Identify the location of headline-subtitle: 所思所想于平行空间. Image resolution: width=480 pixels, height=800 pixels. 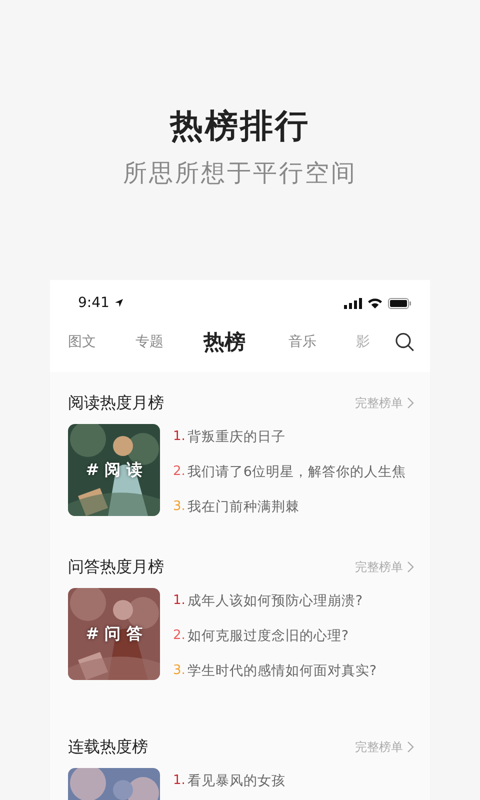
(240, 173).